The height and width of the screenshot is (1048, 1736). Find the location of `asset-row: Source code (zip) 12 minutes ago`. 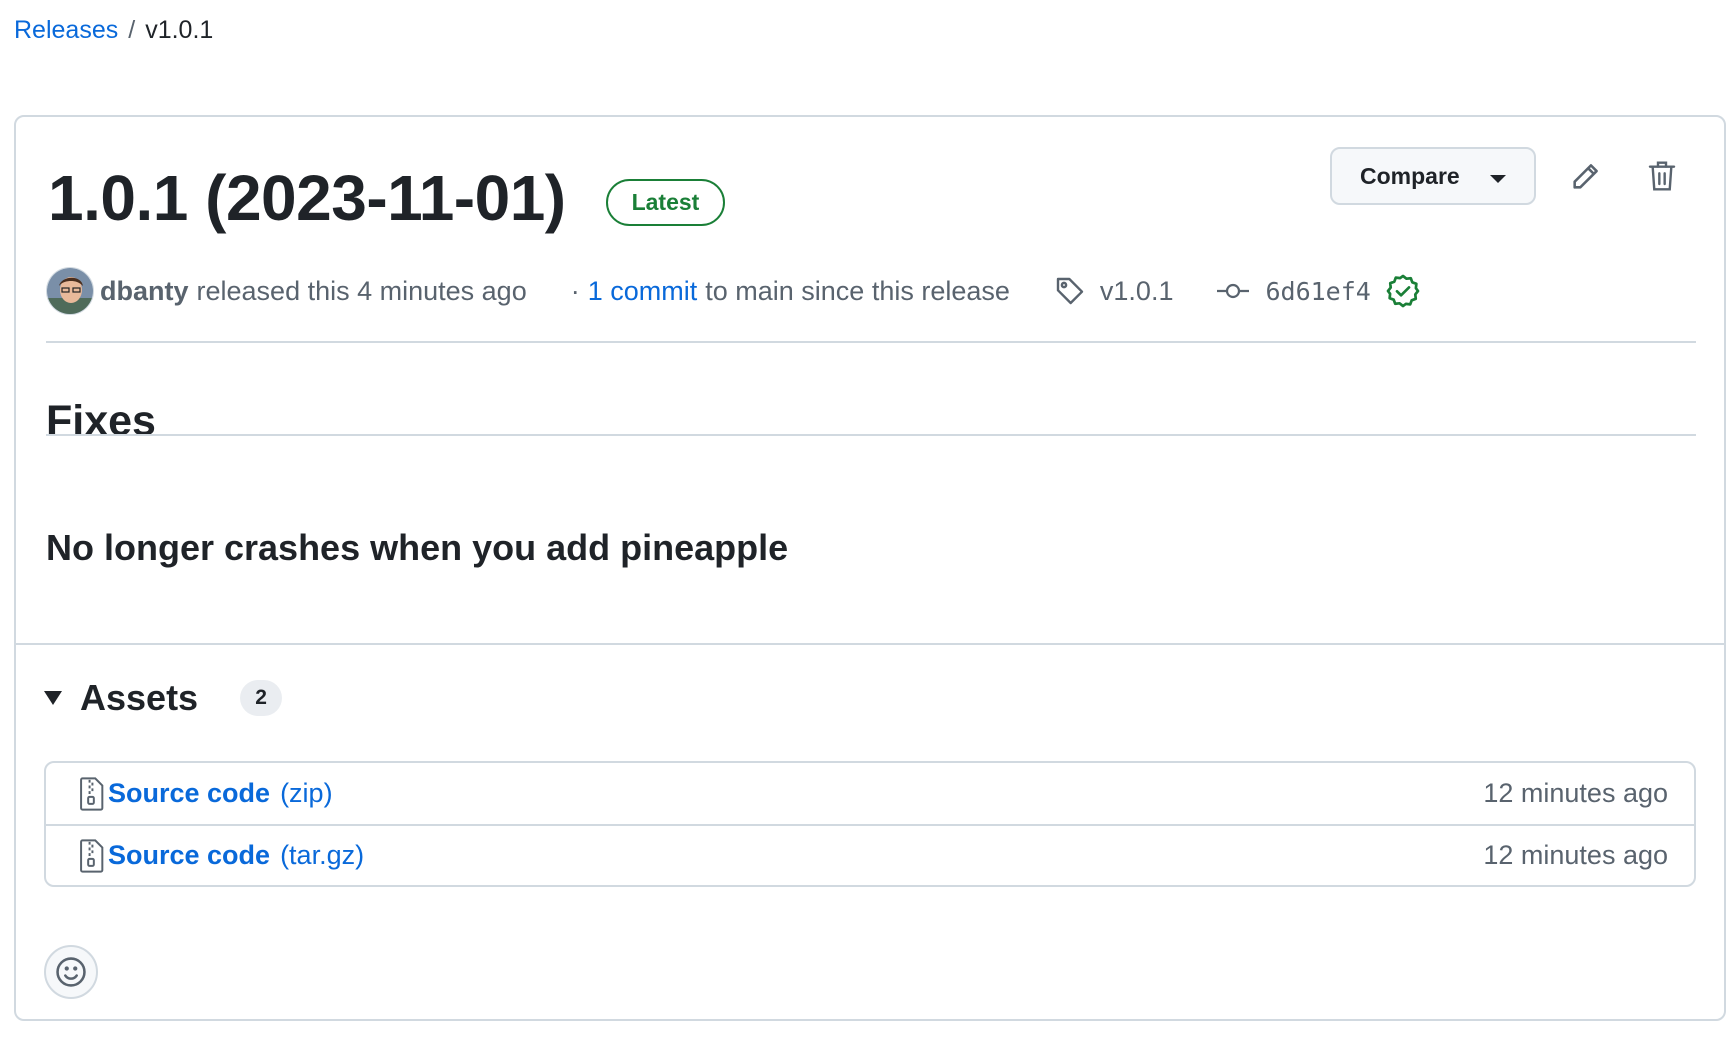

asset-row: Source code (zip) 12 minutes ago is located at coordinates (870, 793).